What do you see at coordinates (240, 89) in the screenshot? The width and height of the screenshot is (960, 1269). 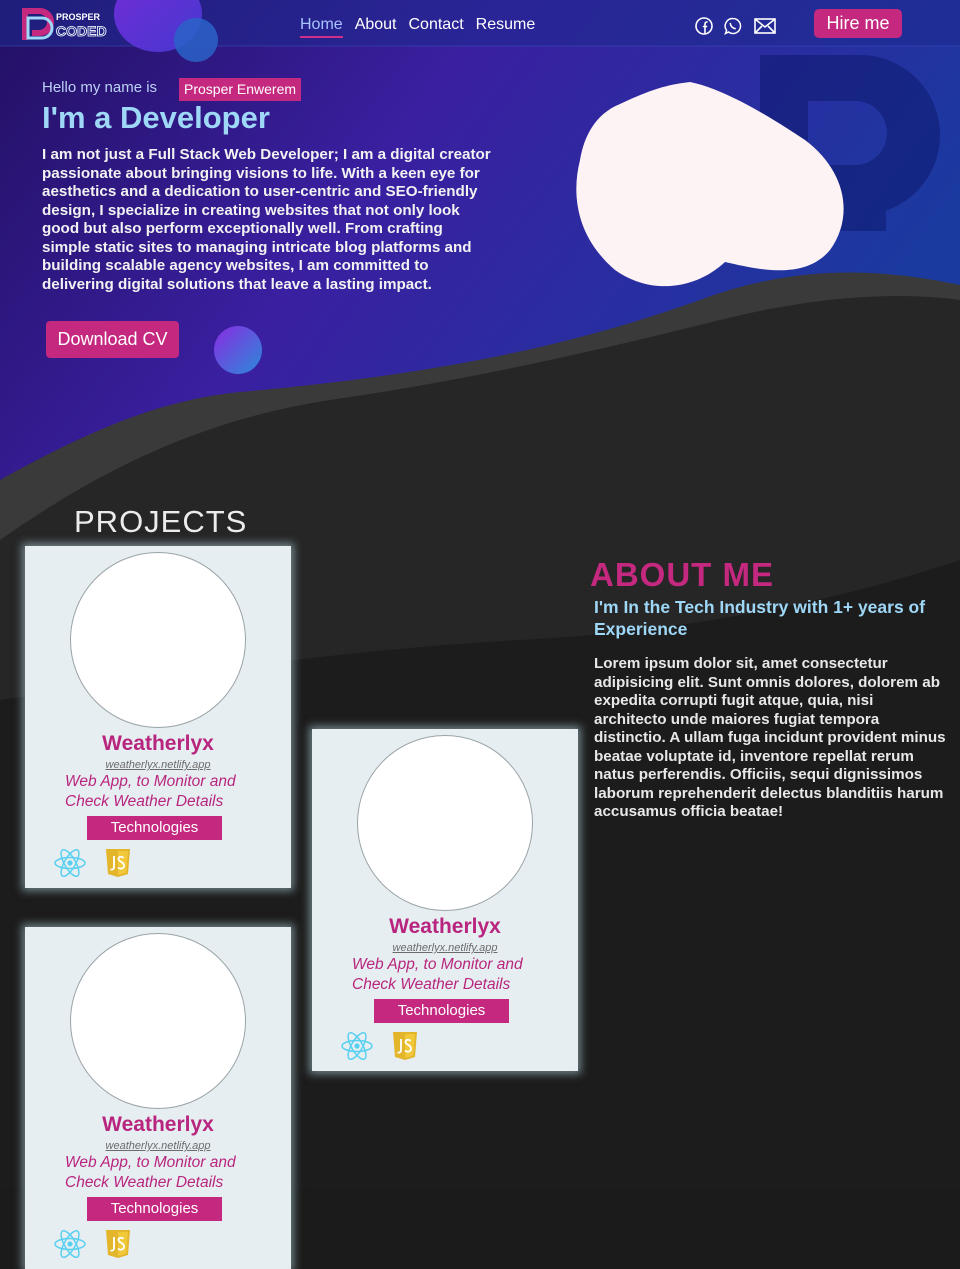 I see `hero-name-tag: Prosper Enwerem` at bounding box center [240, 89].